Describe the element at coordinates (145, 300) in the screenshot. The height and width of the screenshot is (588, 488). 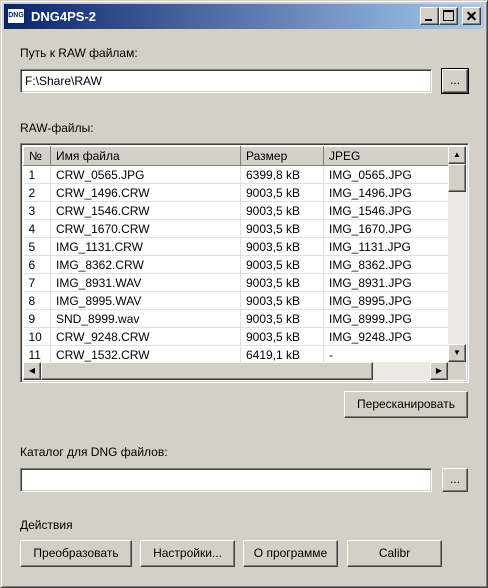
I see `cell-filename: IMG_8995.WAV` at that location.